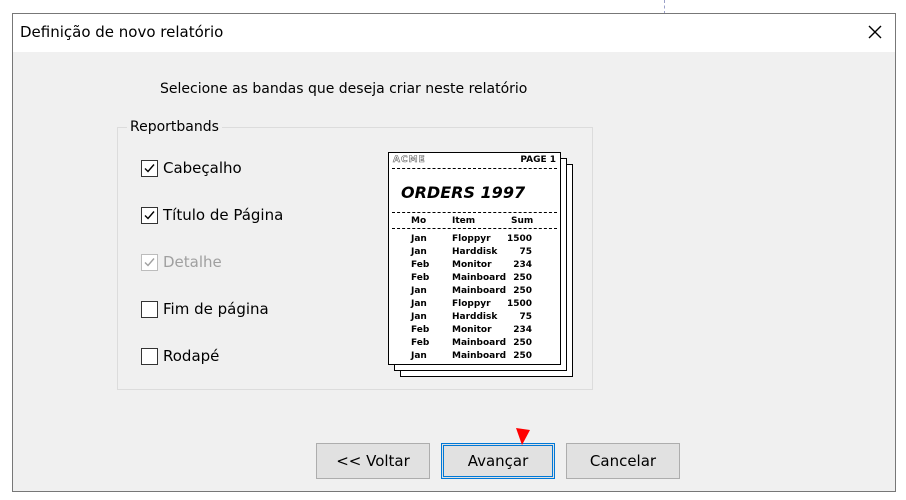  What do you see at coordinates (474, 160) in the screenshot?
I see `preview-header: ACME PAGE 1` at bounding box center [474, 160].